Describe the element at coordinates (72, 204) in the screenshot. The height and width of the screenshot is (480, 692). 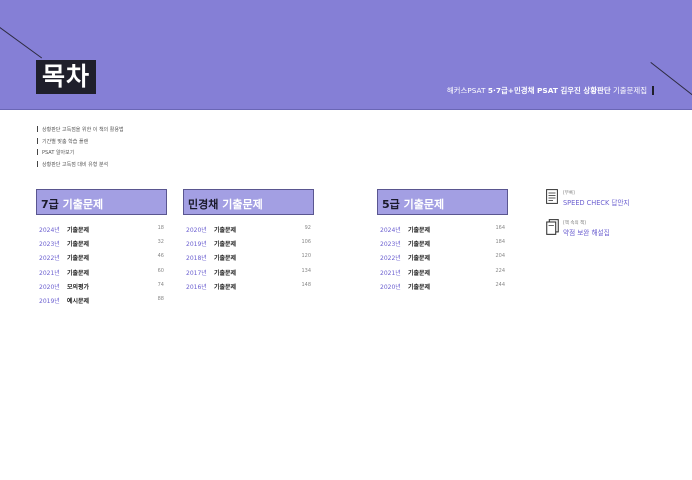
I see `section-title: 7급 기출문제` at that location.